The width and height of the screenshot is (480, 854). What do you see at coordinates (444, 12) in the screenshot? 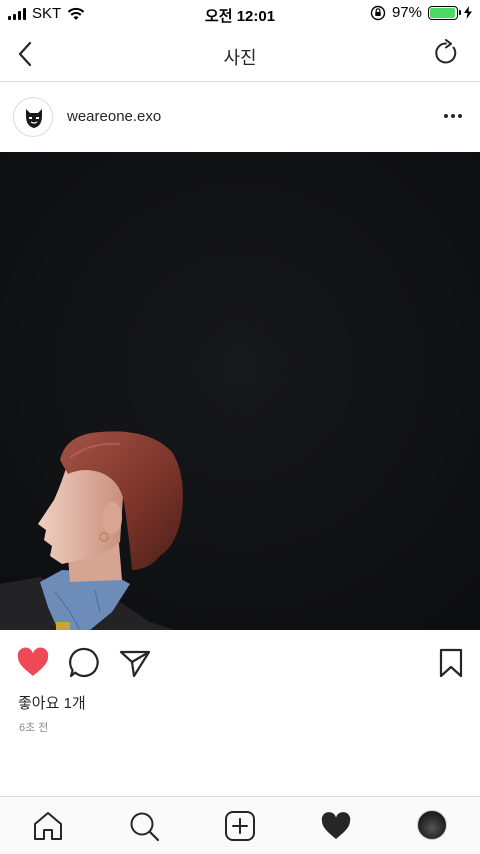
I see `battery-icon` at bounding box center [444, 12].